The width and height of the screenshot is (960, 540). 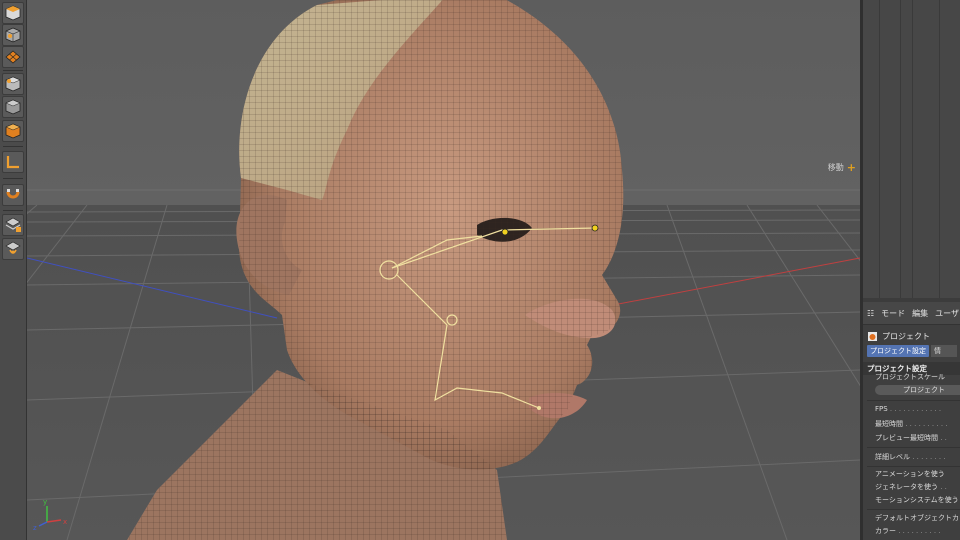 I want to click on row-fps: FPS . . . . . . . . . . . ., so click(x=908, y=409).